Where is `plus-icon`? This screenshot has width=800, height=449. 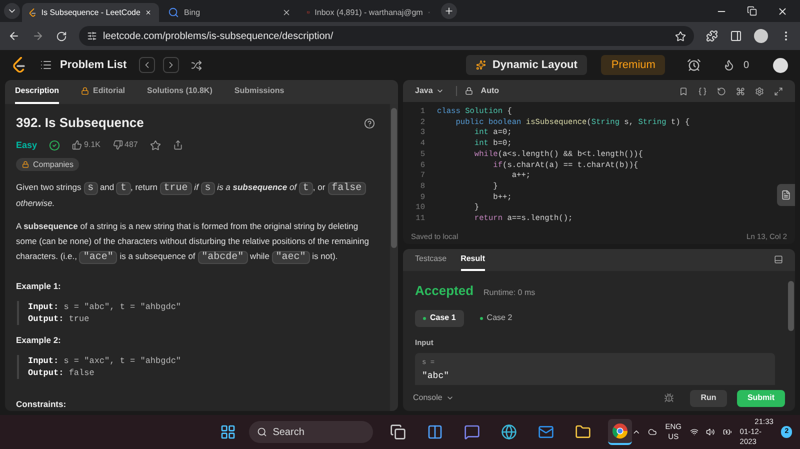
plus-icon is located at coordinates (449, 11).